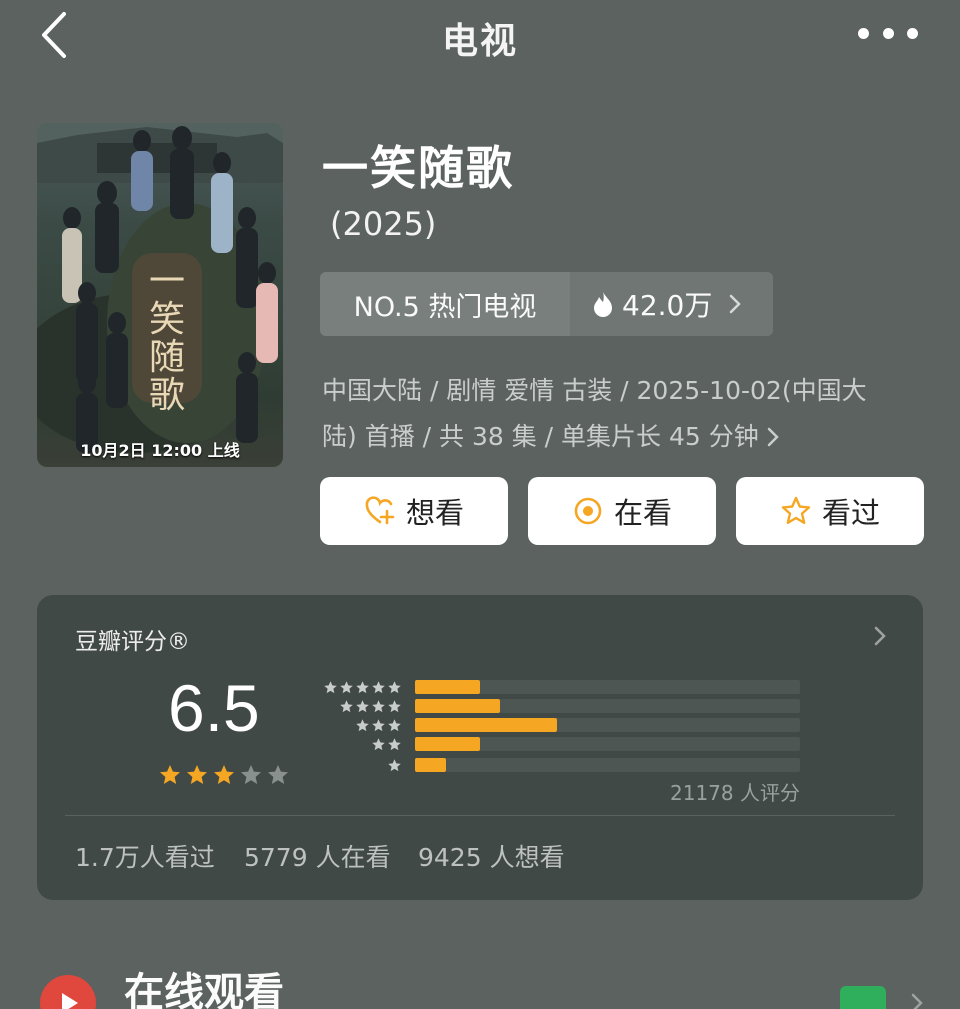 The image size is (960, 1009). Describe the element at coordinates (445, 304) in the screenshot. I see `rank-label: NO.5 热门电视` at that location.